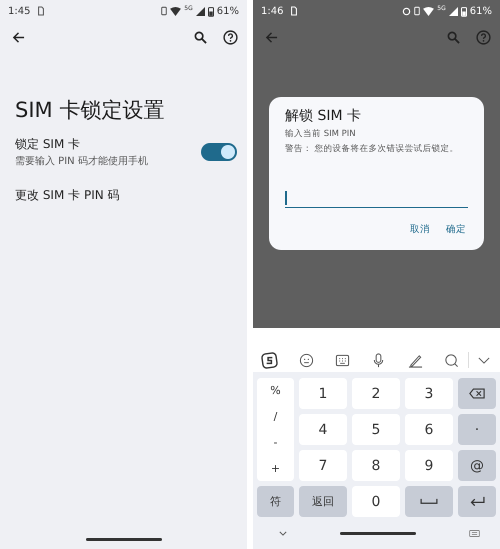  I want to click on collapse-chevron-icon, so click(484, 360).